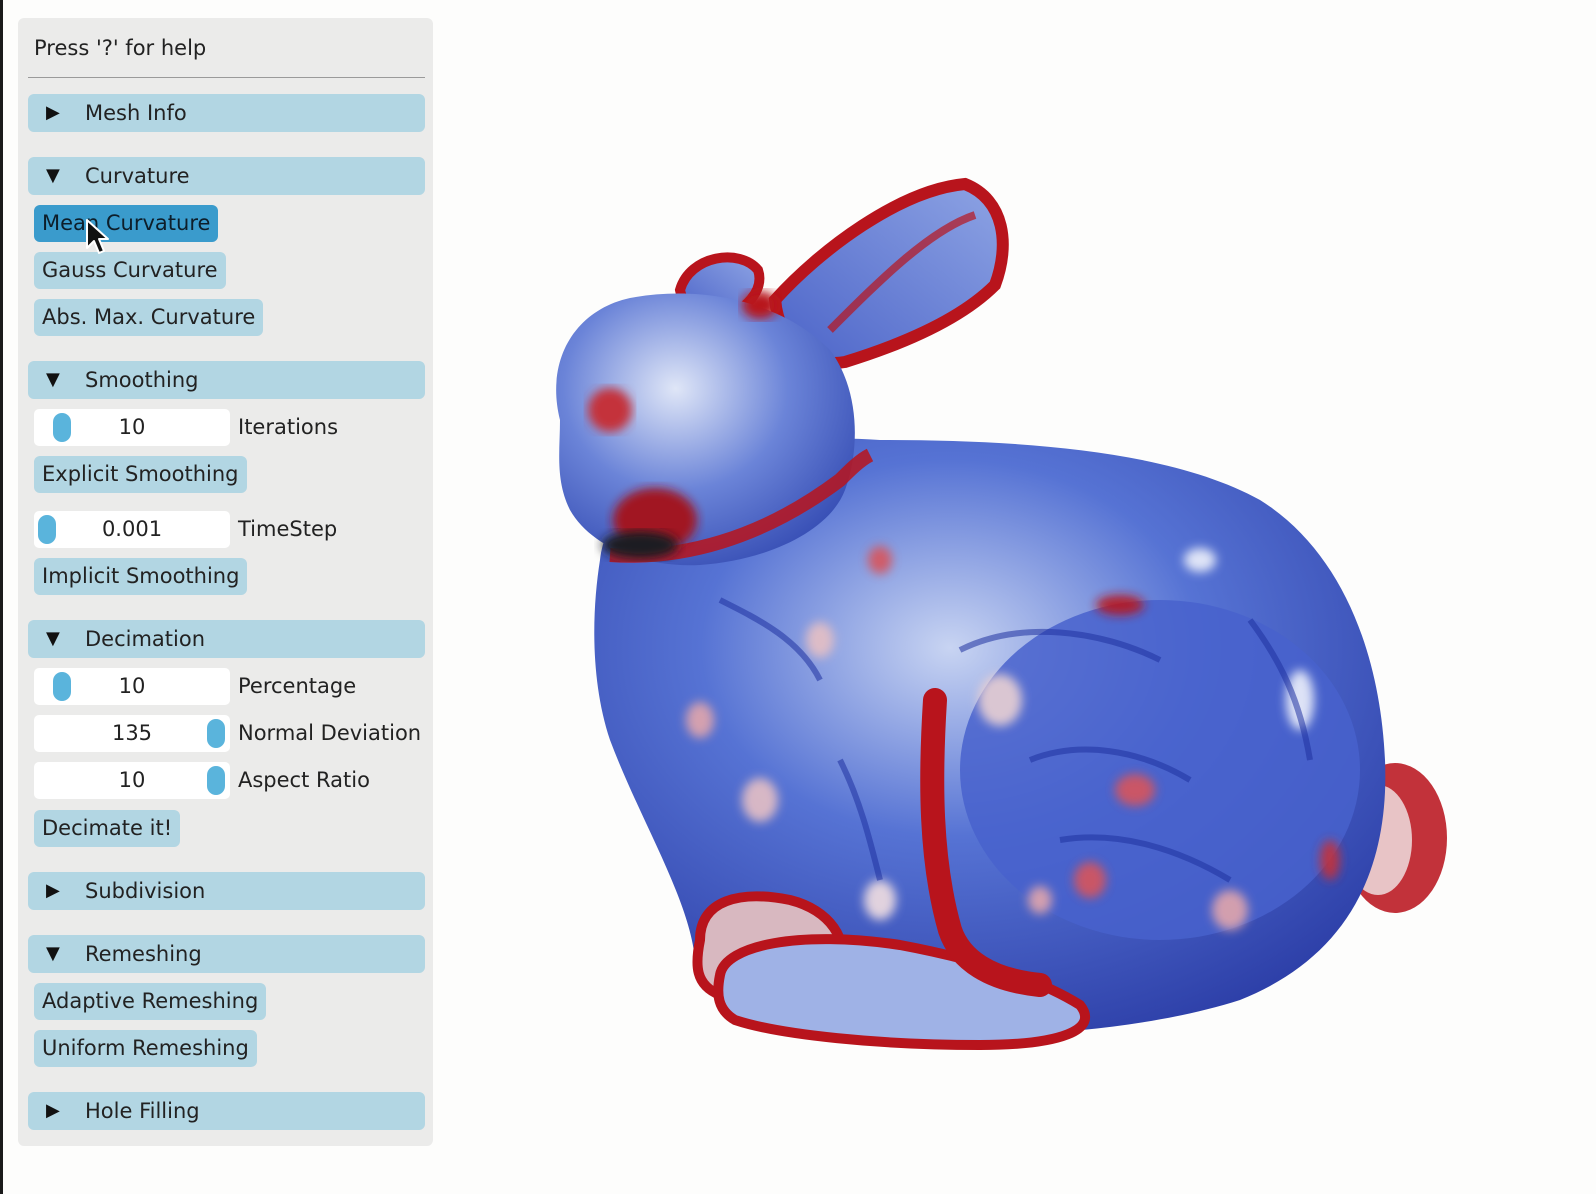  What do you see at coordinates (226, 176) in the screenshot?
I see `section-curvature: ▼ Curvature` at bounding box center [226, 176].